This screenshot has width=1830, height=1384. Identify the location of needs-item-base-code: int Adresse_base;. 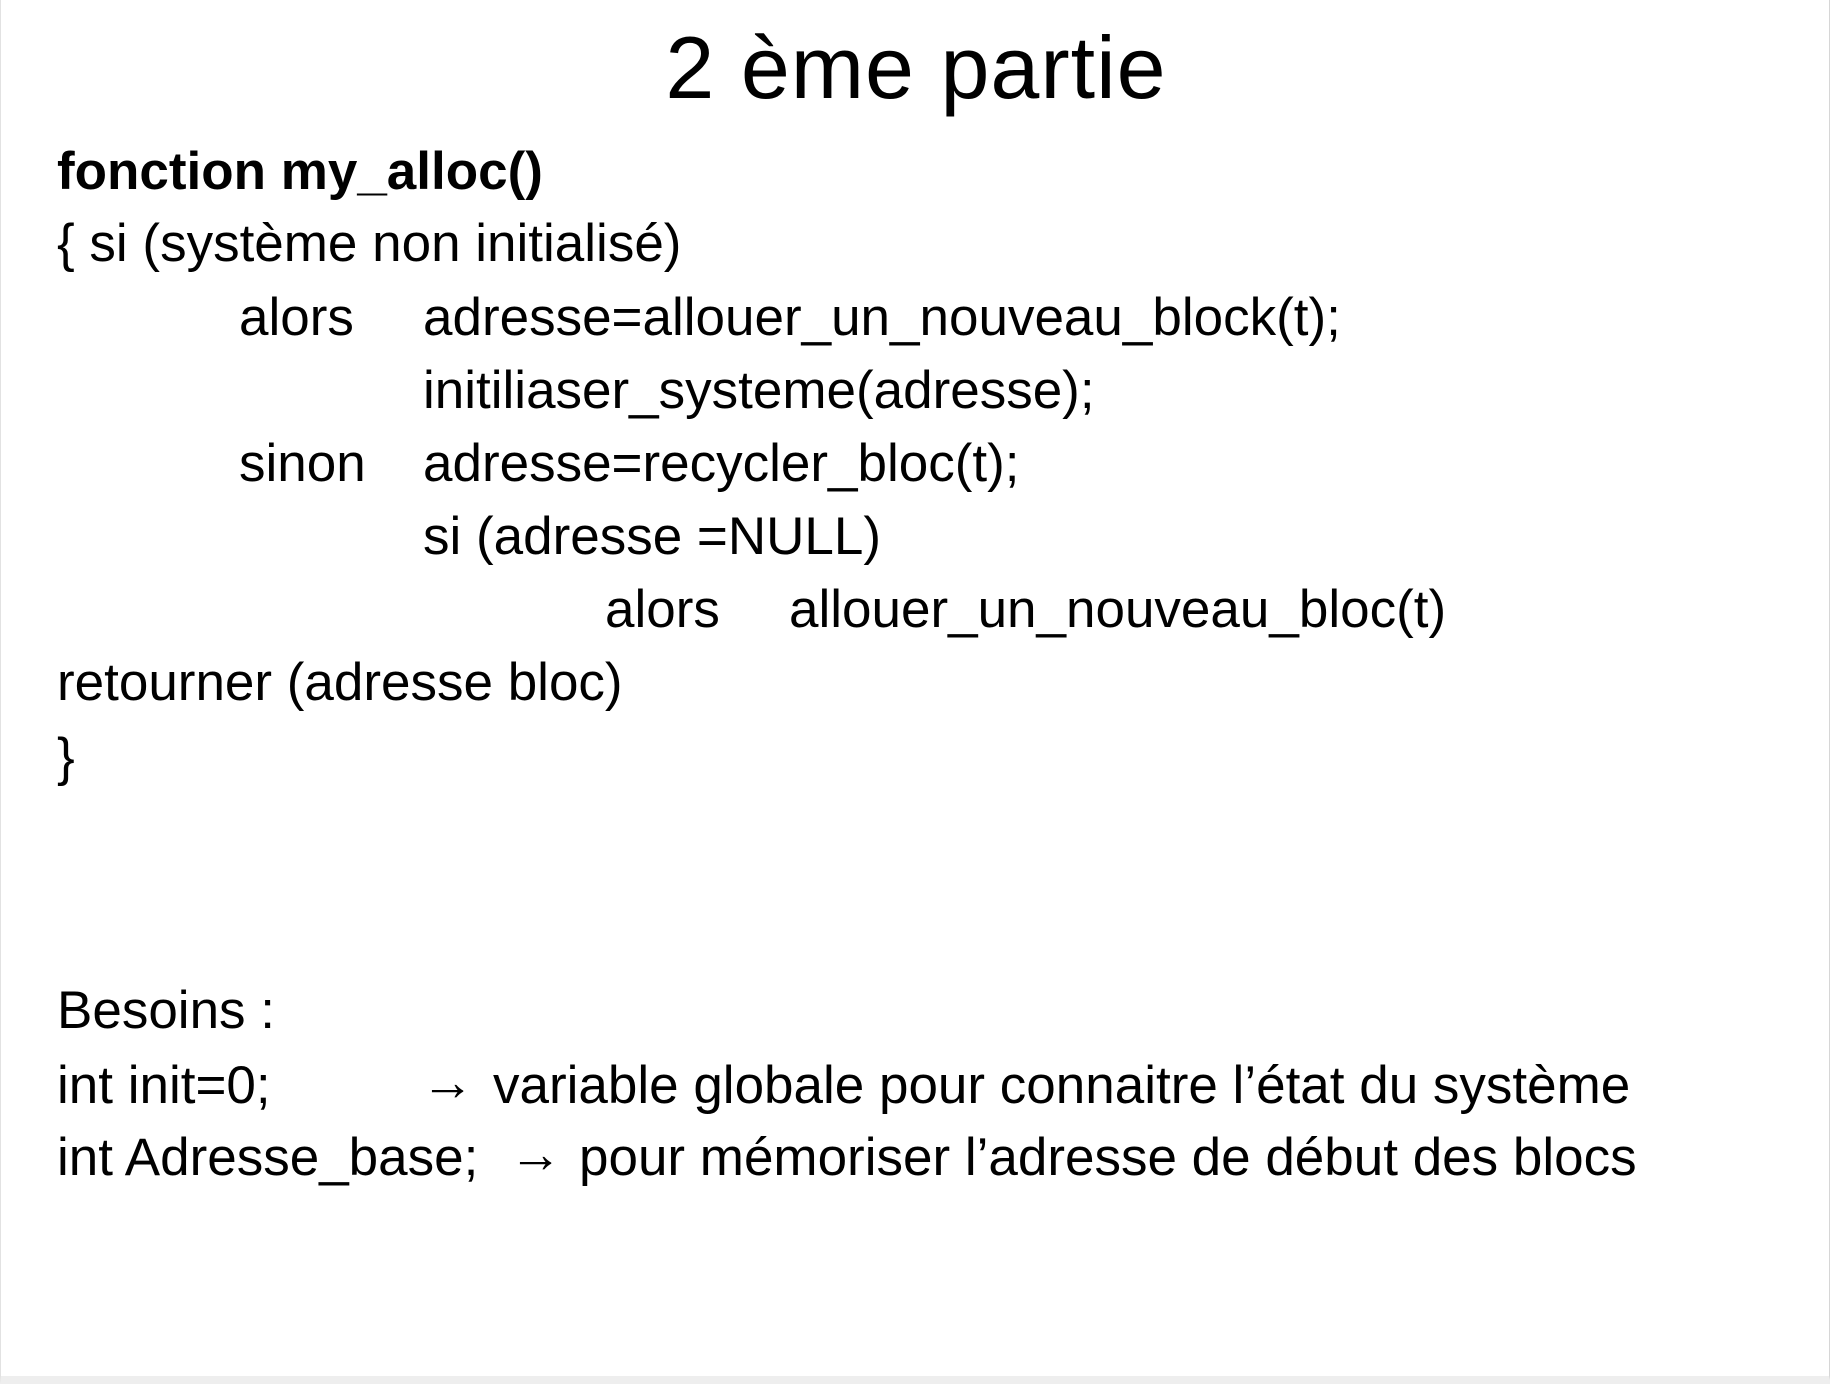
(268, 1157).